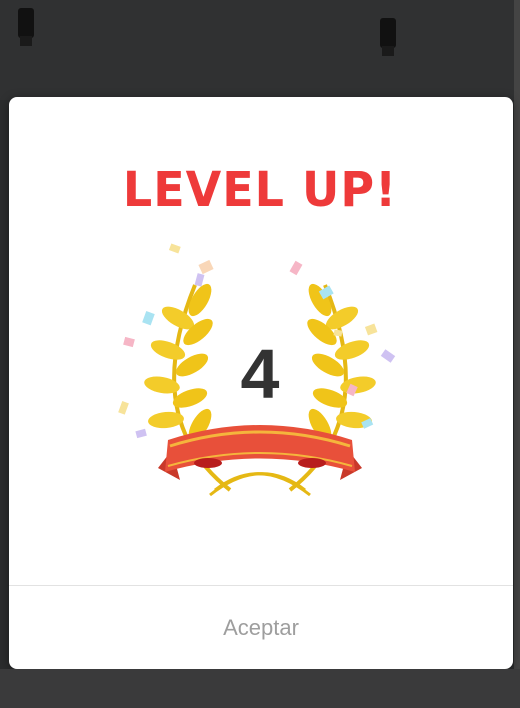 This screenshot has height=708, width=520. Describe the element at coordinates (260, 374) in the screenshot. I see `level-number: 4` at that location.